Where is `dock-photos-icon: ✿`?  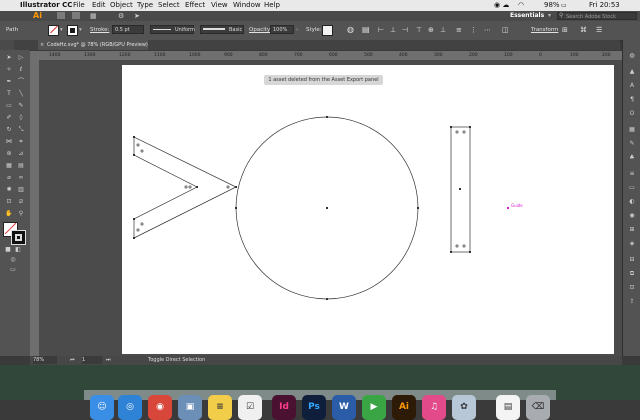
dock-photos-icon: ✿ is located at coordinates (464, 407).